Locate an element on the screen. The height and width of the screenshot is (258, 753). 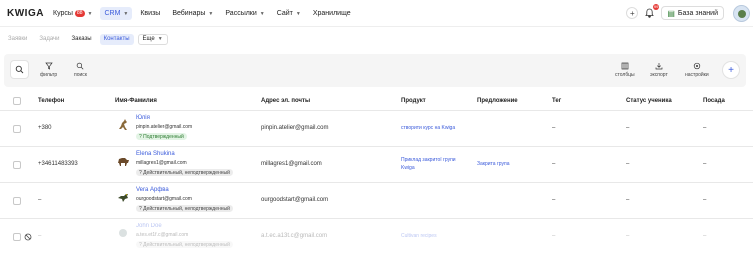
contact-name-link: Vera Арфва is located at coordinates (152, 190).